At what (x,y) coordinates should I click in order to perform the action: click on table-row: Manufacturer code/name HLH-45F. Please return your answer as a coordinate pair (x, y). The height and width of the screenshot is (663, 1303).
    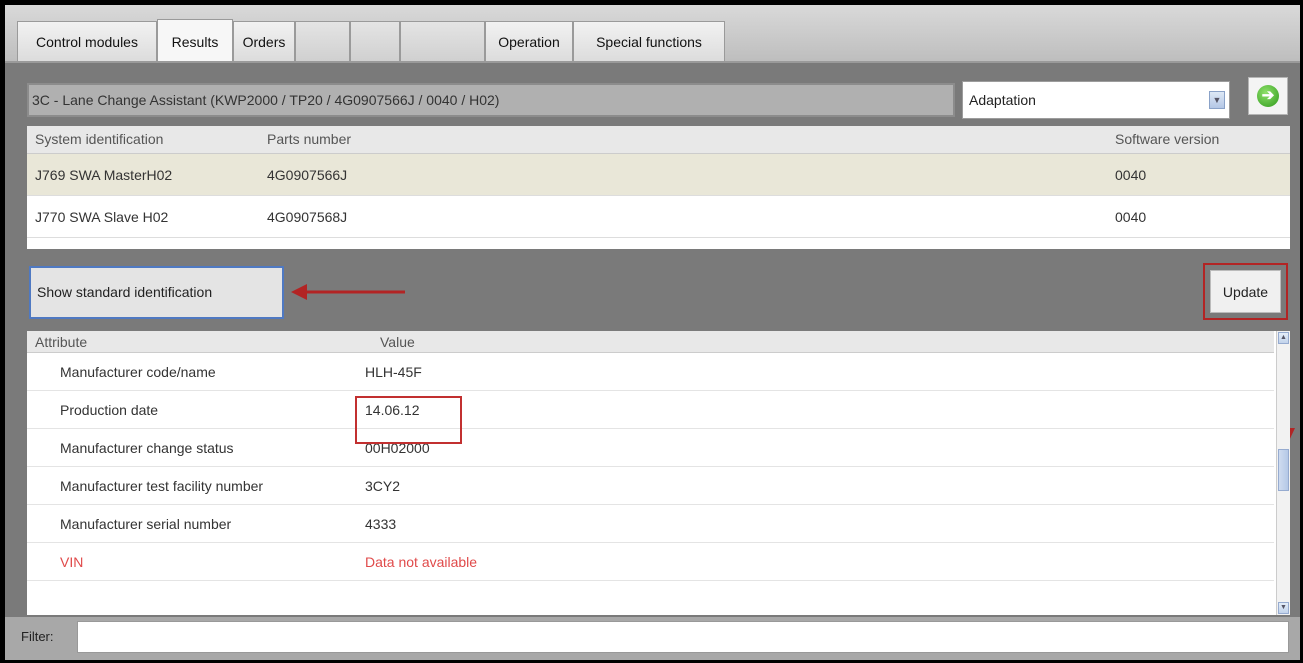
    Looking at the image, I should click on (650, 372).